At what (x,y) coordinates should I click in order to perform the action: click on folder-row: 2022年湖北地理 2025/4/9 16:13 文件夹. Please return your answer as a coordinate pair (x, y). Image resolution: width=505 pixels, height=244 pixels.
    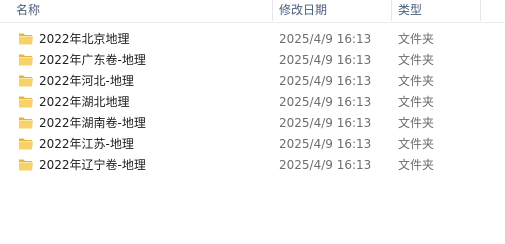
    Looking at the image, I should click on (252, 102).